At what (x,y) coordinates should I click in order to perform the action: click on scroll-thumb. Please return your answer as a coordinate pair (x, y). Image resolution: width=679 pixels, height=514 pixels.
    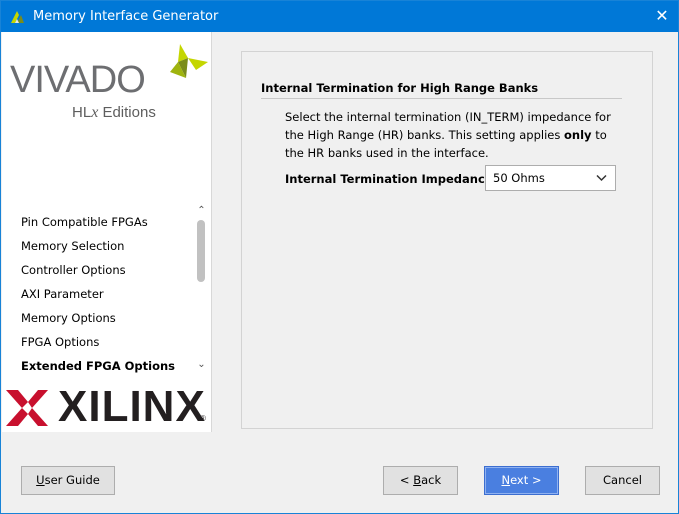
    Looking at the image, I should click on (201, 251).